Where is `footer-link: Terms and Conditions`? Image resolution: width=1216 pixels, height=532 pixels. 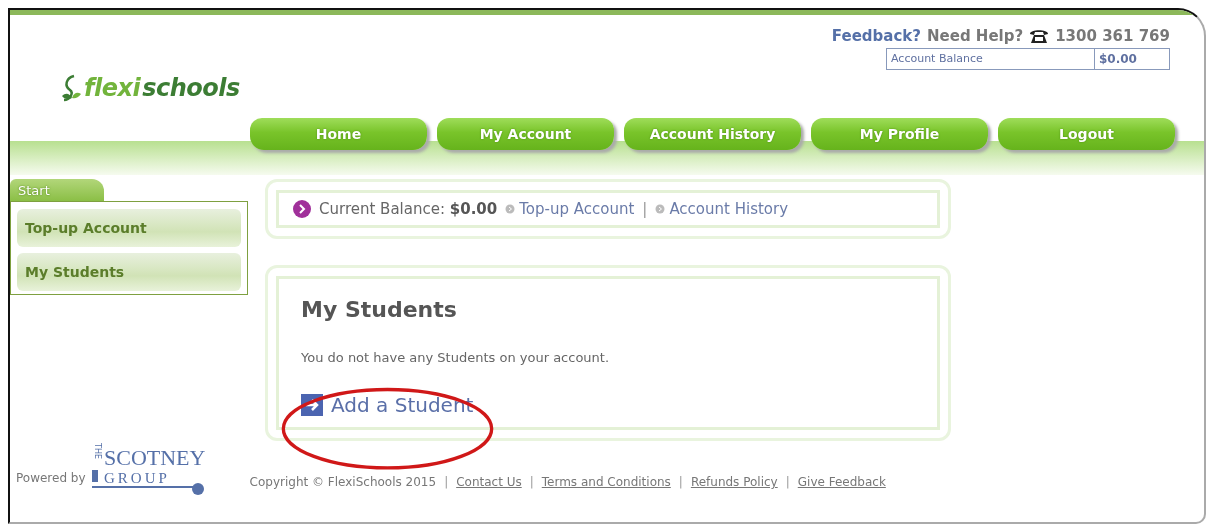
footer-link: Terms and Conditions is located at coordinates (606, 482).